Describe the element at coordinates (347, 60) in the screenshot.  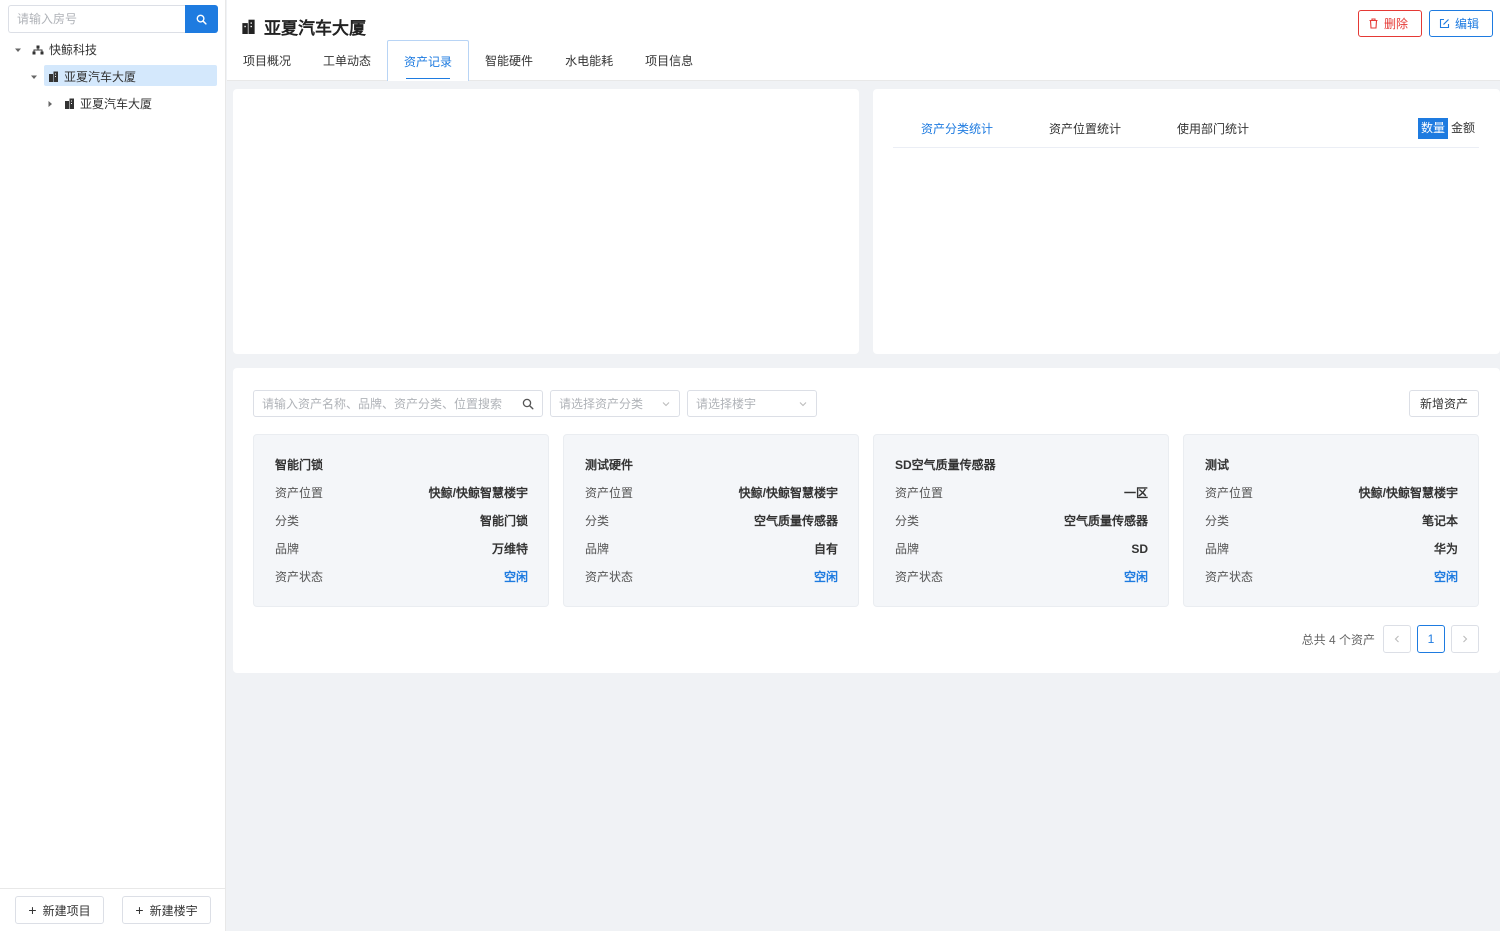
I see `tab-work-orders: 工单动态` at that location.